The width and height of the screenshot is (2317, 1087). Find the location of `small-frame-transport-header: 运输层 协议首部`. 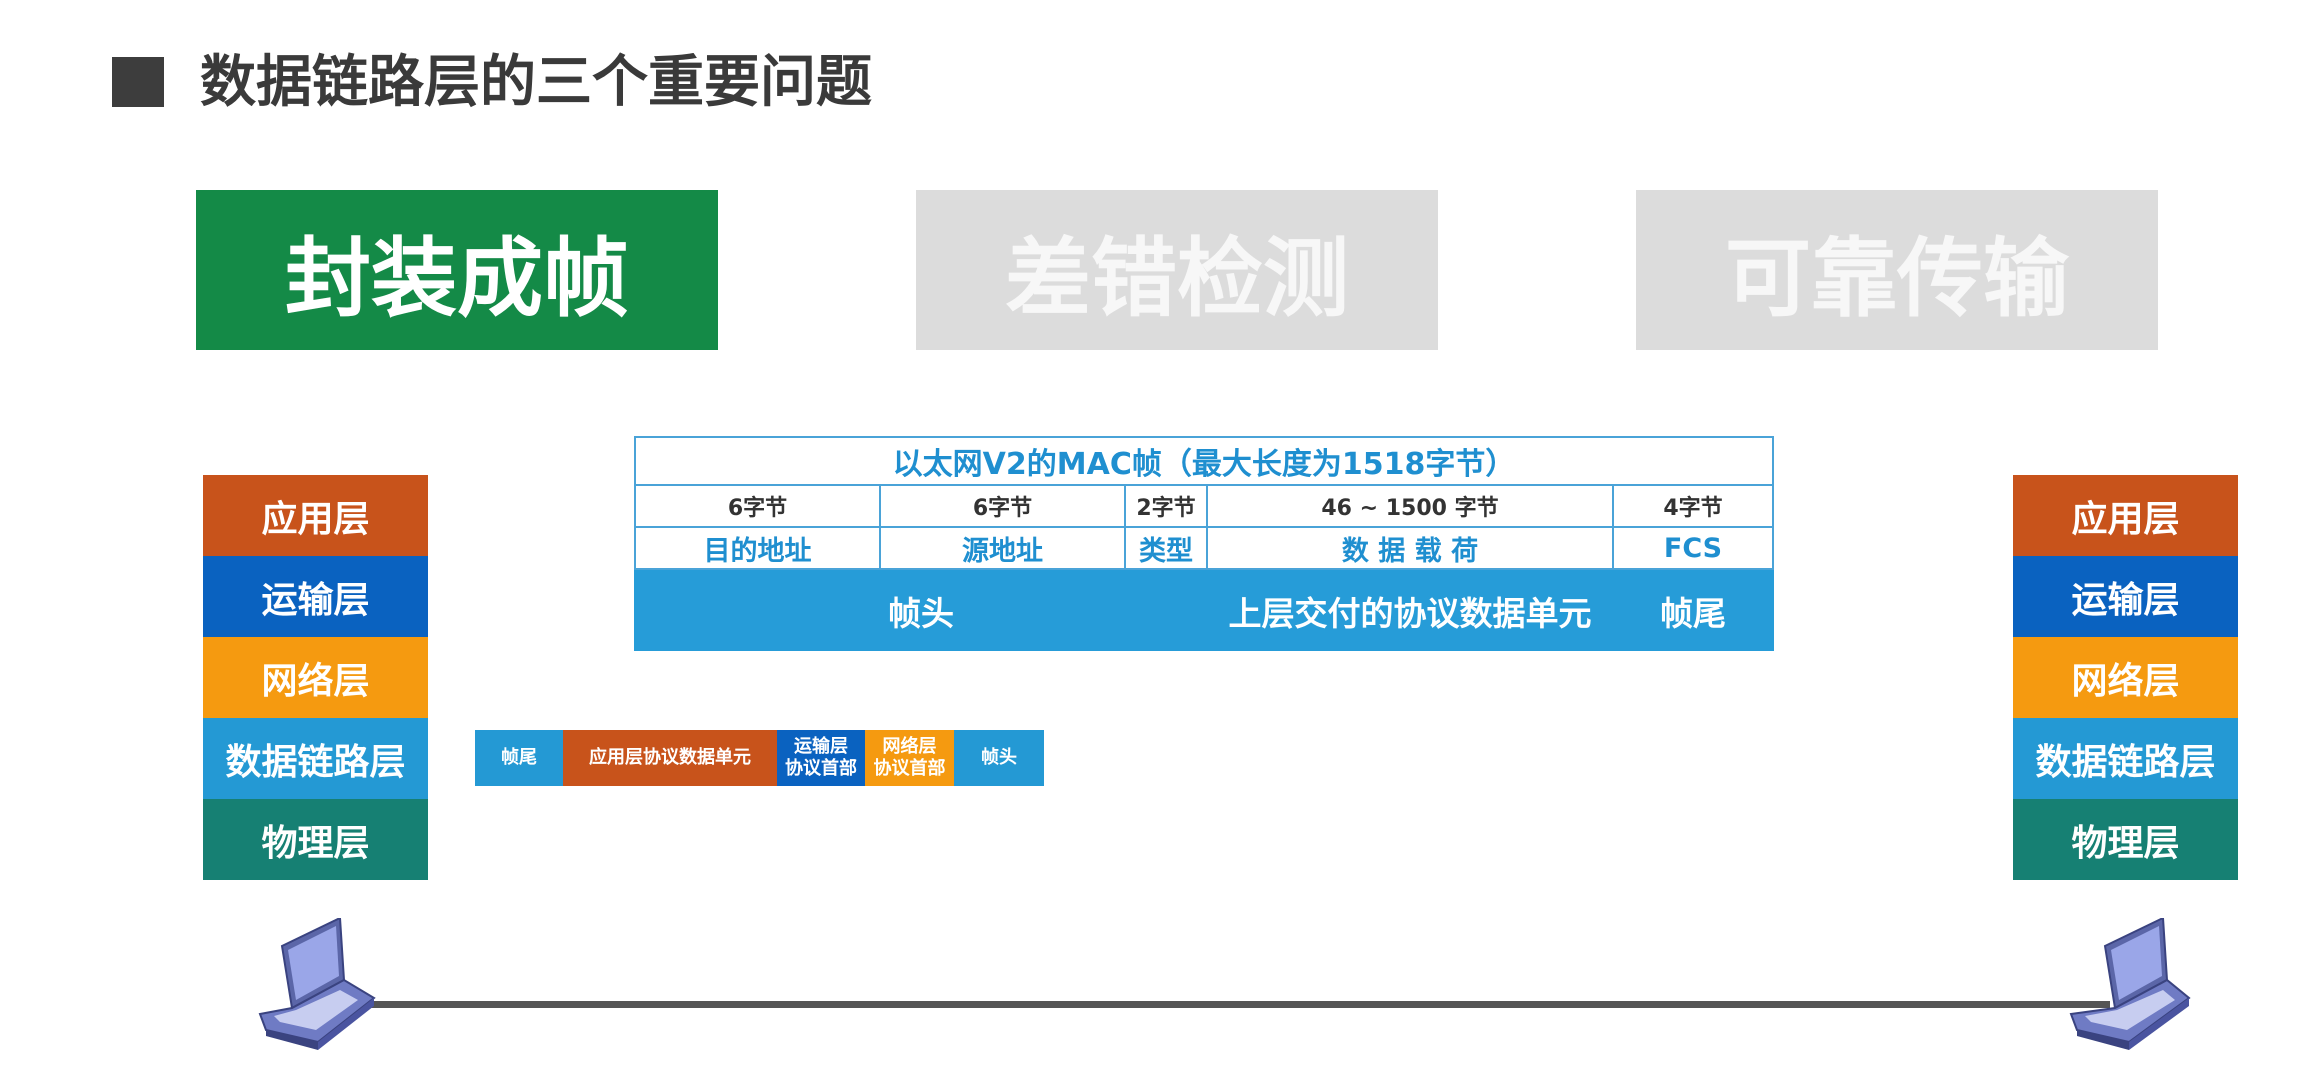

small-frame-transport-header: 运输层 协议首部 is located at coordinates (821, 758).